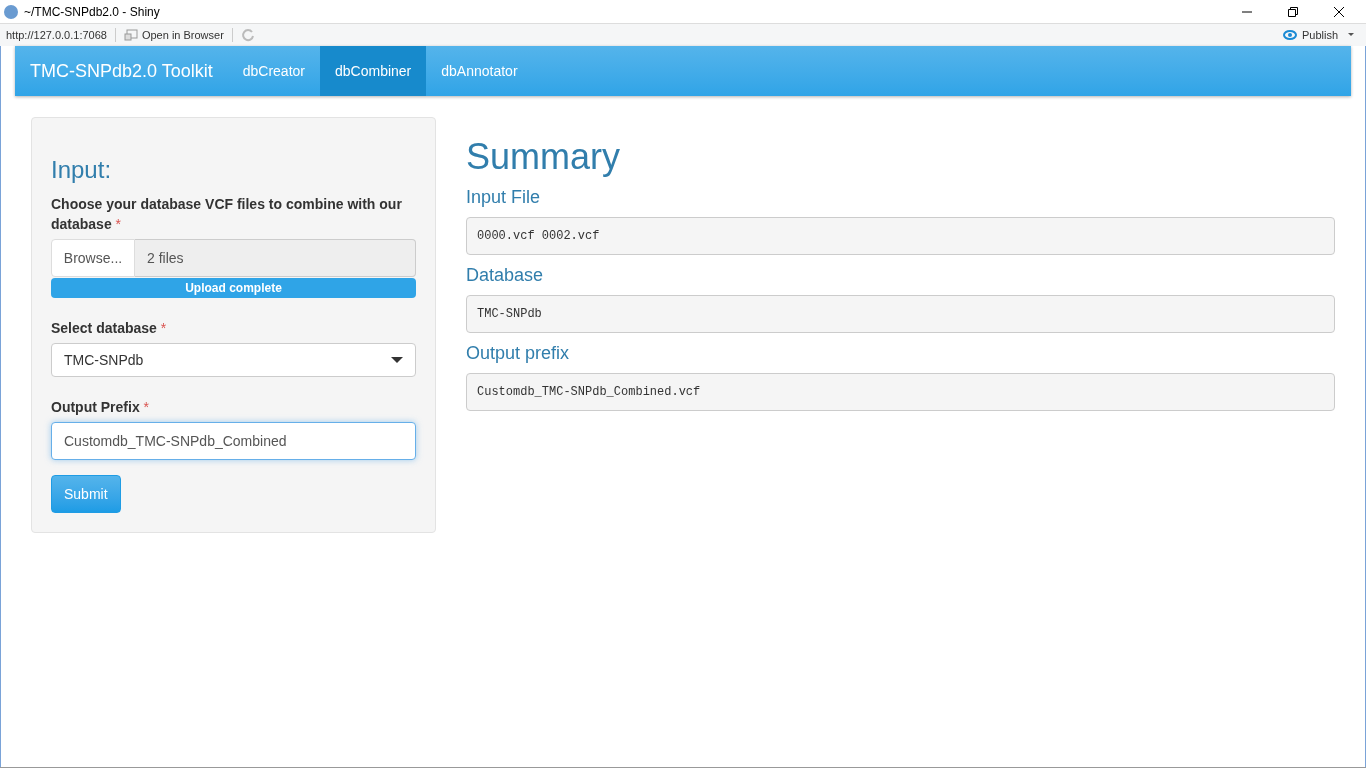 The height and width of the screenshot is (768, 1366). I want to click on window-icon, so click(130, 35).